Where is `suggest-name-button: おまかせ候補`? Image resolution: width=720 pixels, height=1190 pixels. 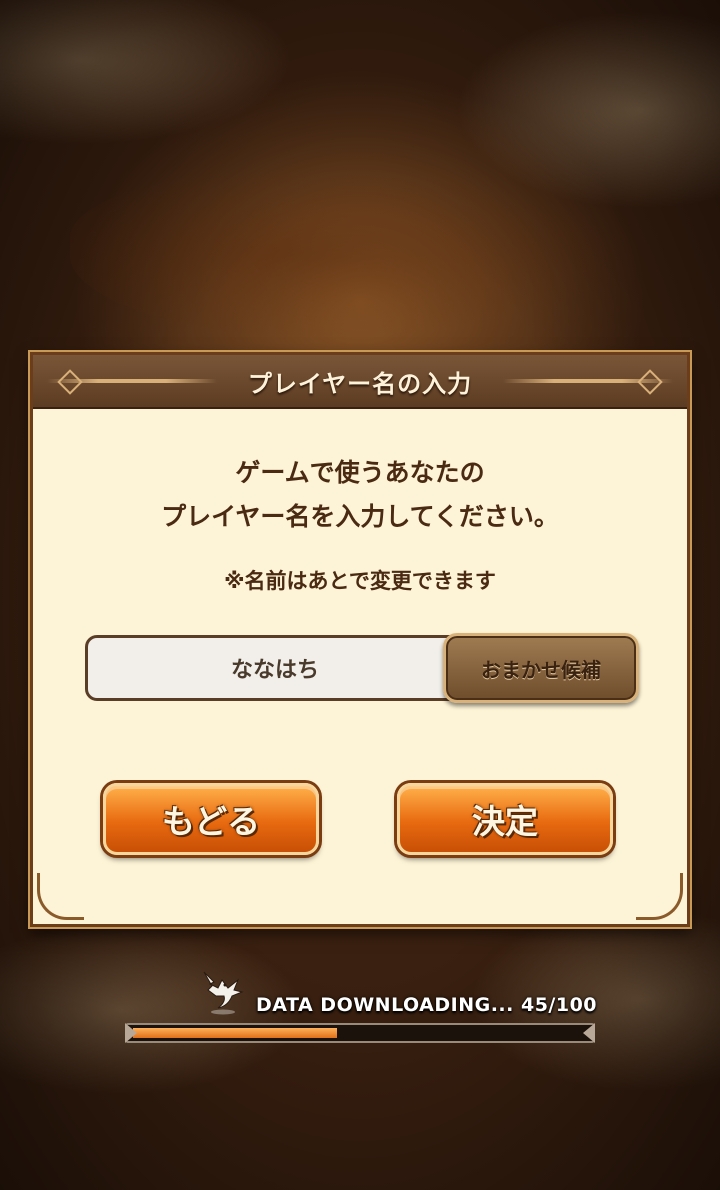
suggest-name-button: おまかせ候補 is located at coordinates (541, 668).